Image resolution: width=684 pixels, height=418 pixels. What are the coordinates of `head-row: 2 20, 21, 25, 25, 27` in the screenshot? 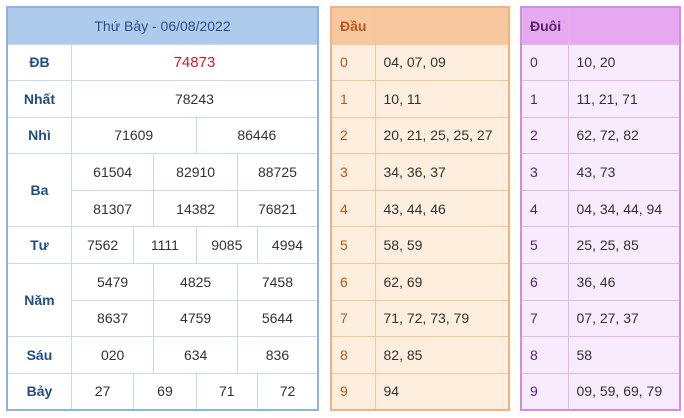 It's located at (420, 135).